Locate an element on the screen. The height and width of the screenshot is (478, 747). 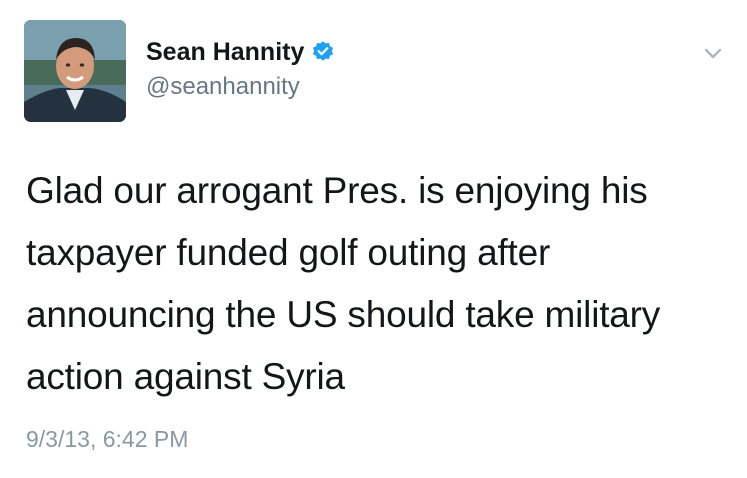
tweet-text-line: Glad our arrogant Pres. is enjoying his is located at coordinates (337, 190).